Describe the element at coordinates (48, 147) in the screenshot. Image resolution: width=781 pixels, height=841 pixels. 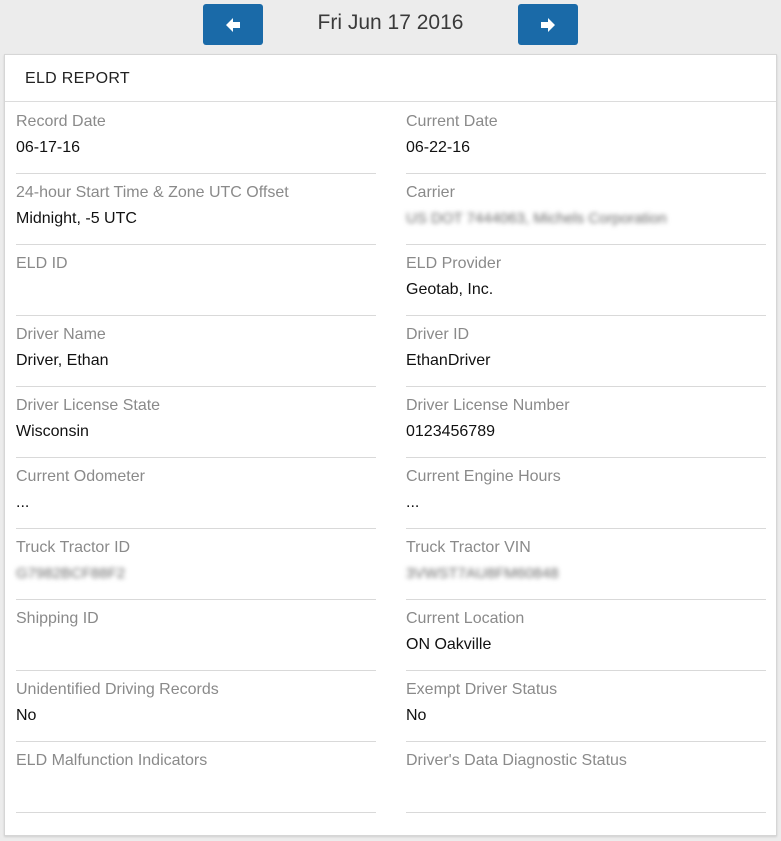
I see `field-value: 06-17-16` at that location.